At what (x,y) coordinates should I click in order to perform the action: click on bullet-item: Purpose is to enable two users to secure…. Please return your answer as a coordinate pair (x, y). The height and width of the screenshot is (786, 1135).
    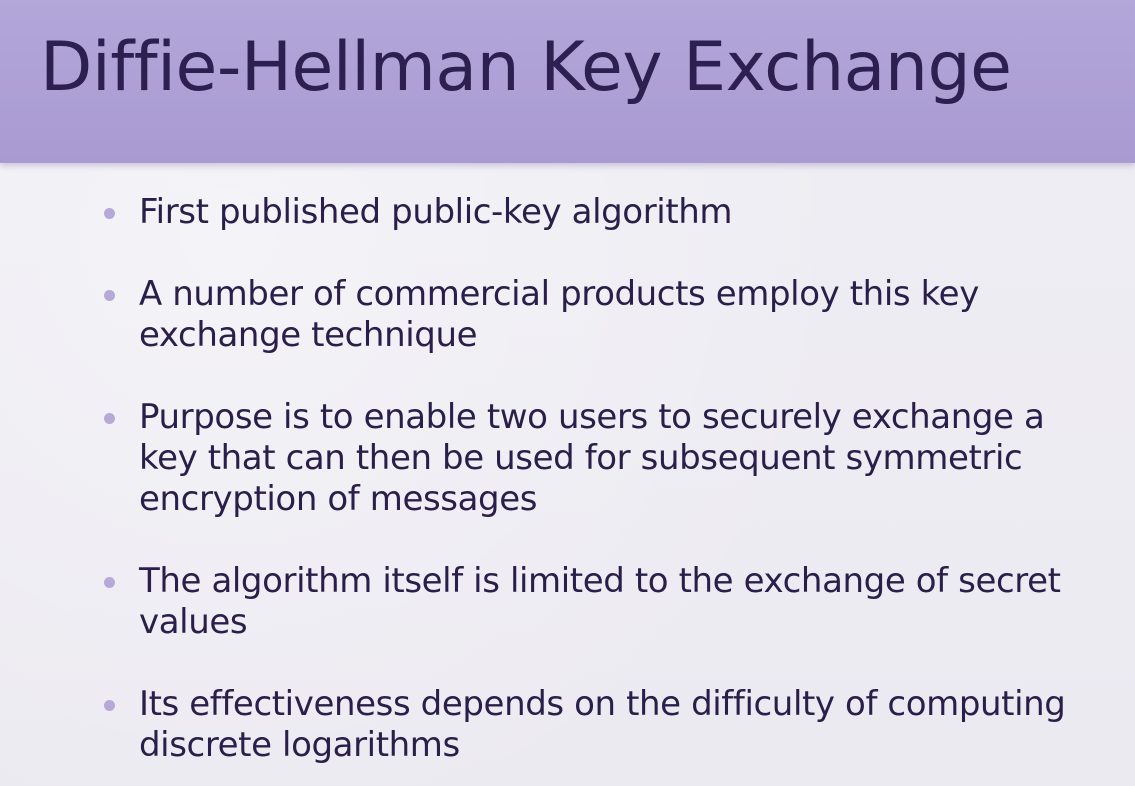
    Looking at the image, I should click on (598, 458).